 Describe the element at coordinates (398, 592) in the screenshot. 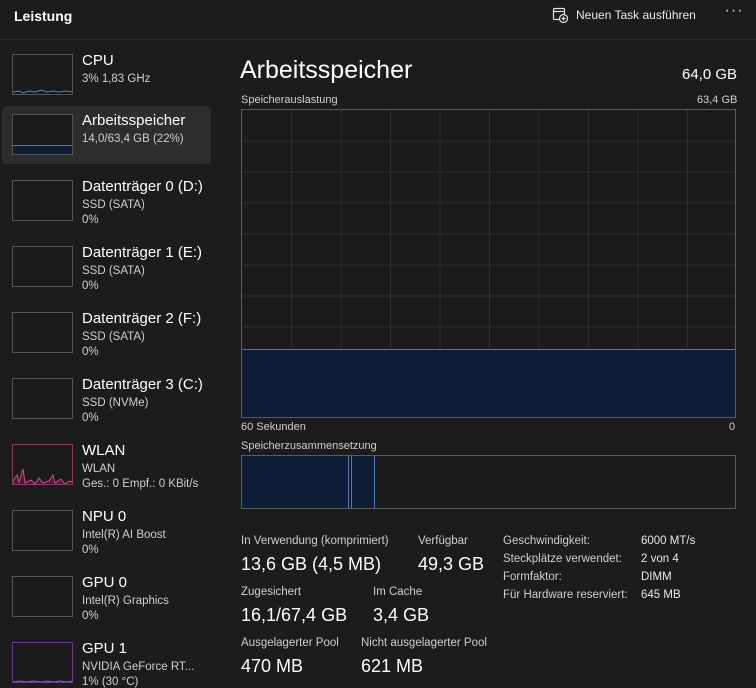

I see `cached-label: Im Cache` at that location.